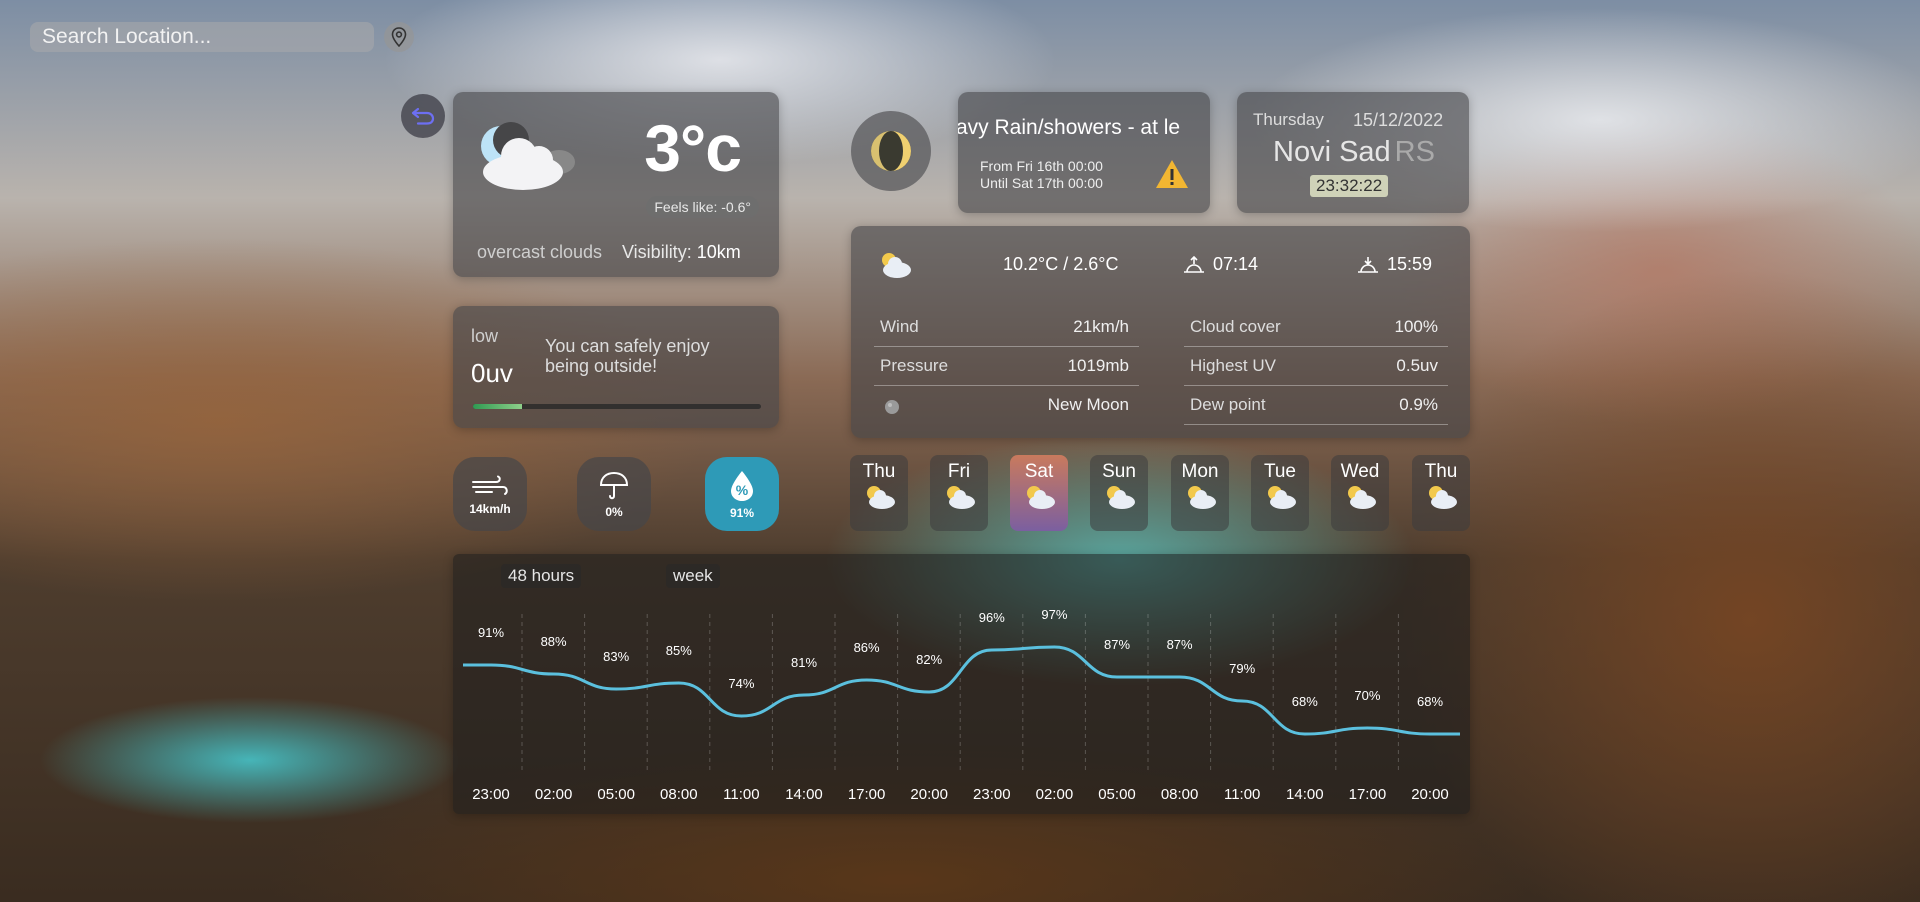  I want to click on city-label: Novi Sad, so click(1332, 152).